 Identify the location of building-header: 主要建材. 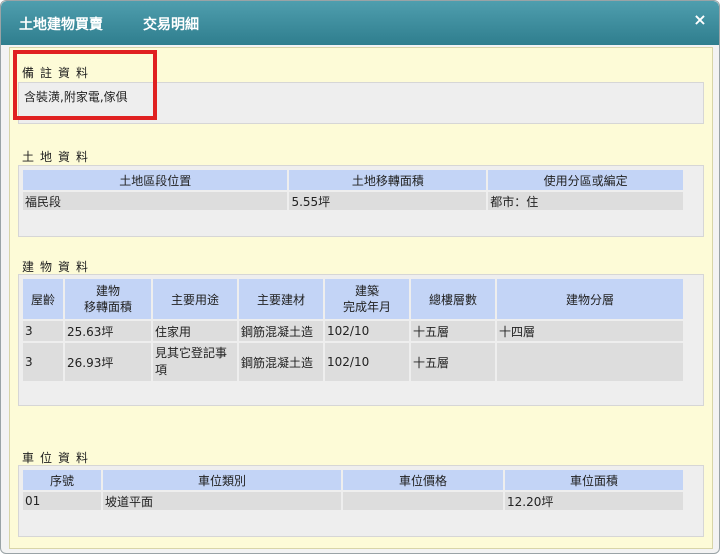
(281, 299).